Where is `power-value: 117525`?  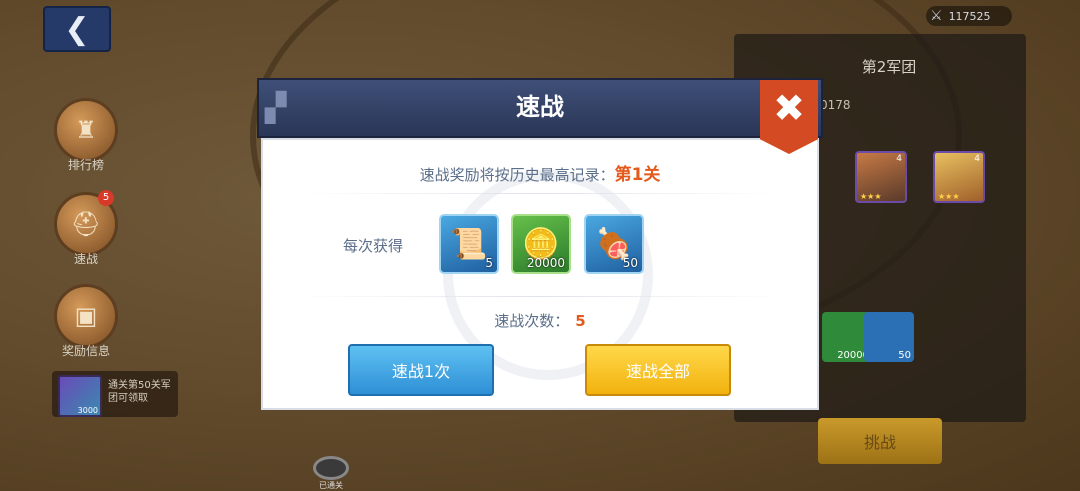 power-value: 117525 is located at coordinates (969, 16).